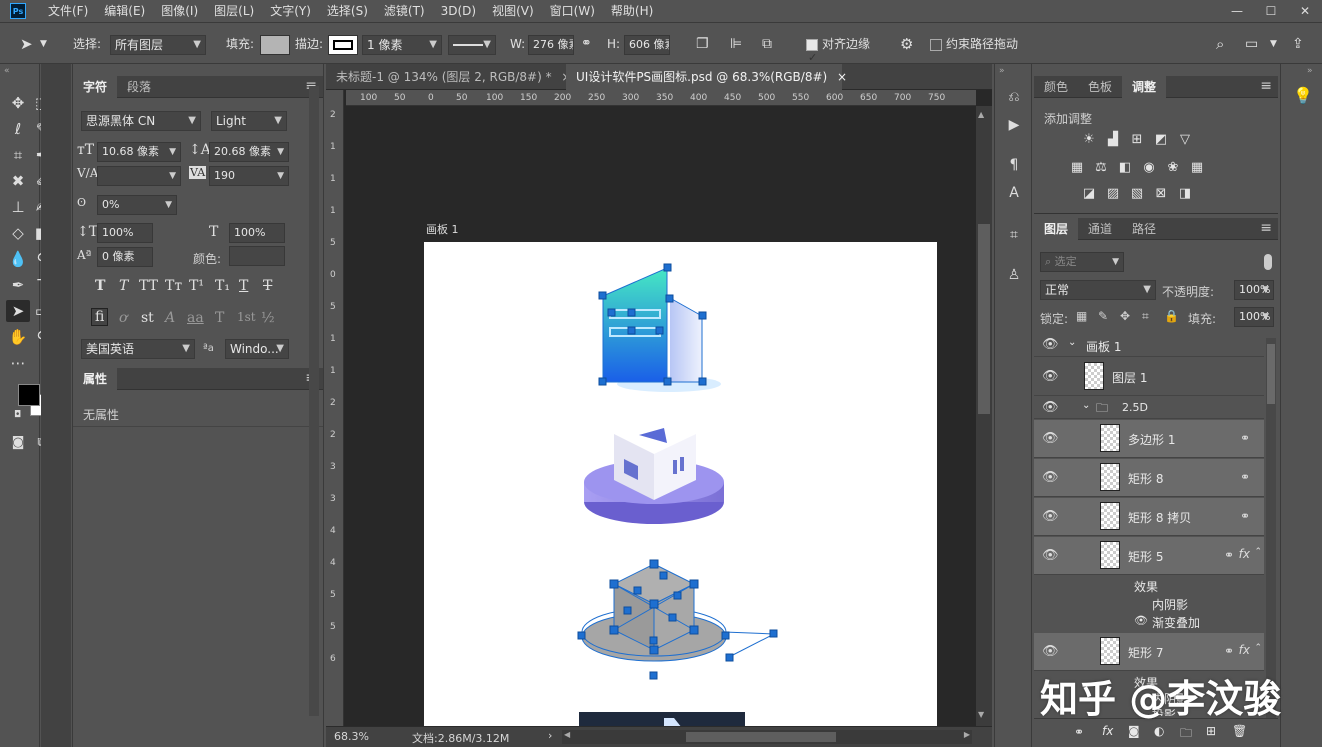 The height and width of the screenshot is (747, 1322). I want to click on lock-artboard-icon: ⌗, so click(1145, 316).